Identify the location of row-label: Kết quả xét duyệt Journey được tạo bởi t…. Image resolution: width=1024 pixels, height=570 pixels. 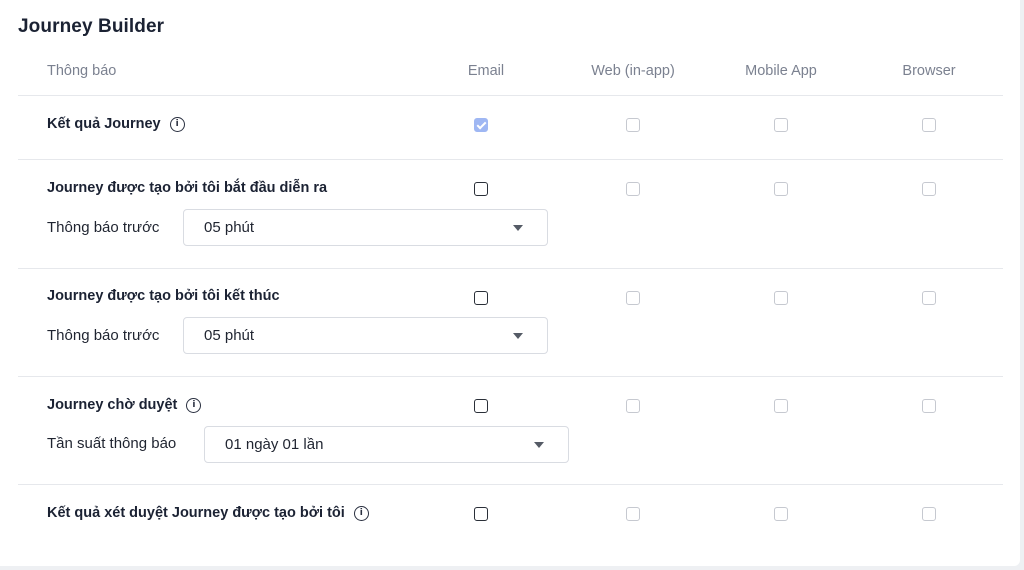
(208, 513).